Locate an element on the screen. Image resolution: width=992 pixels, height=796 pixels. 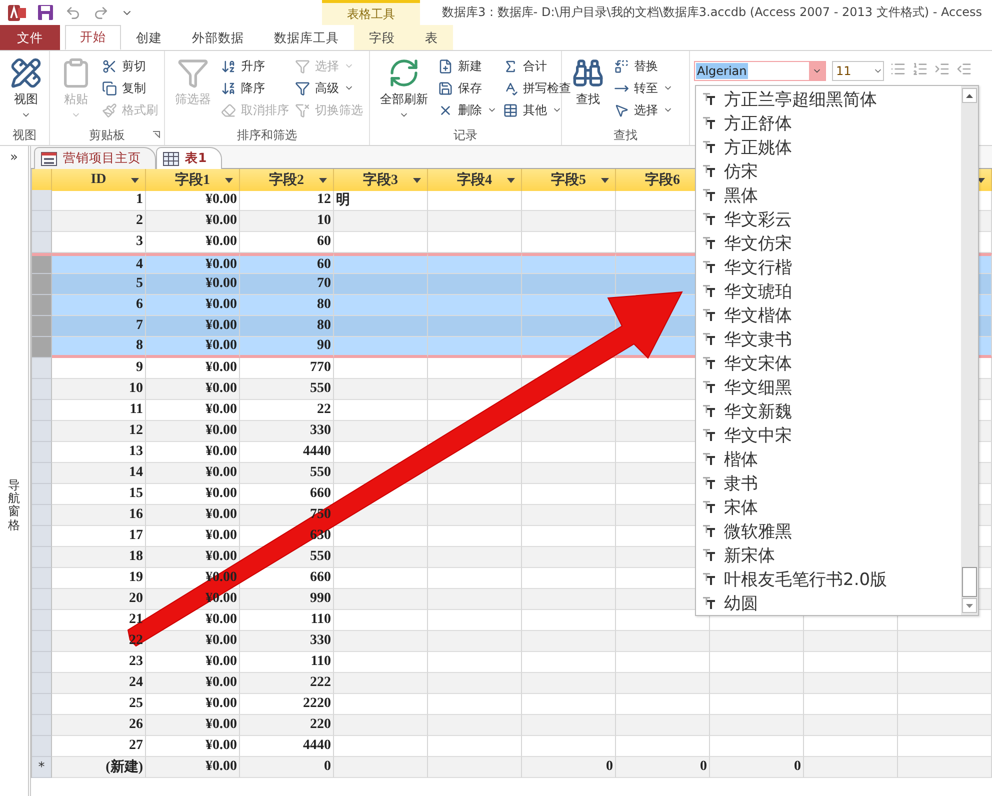
font-list-item: 华文楷体 is located at coordinates (828, 315).